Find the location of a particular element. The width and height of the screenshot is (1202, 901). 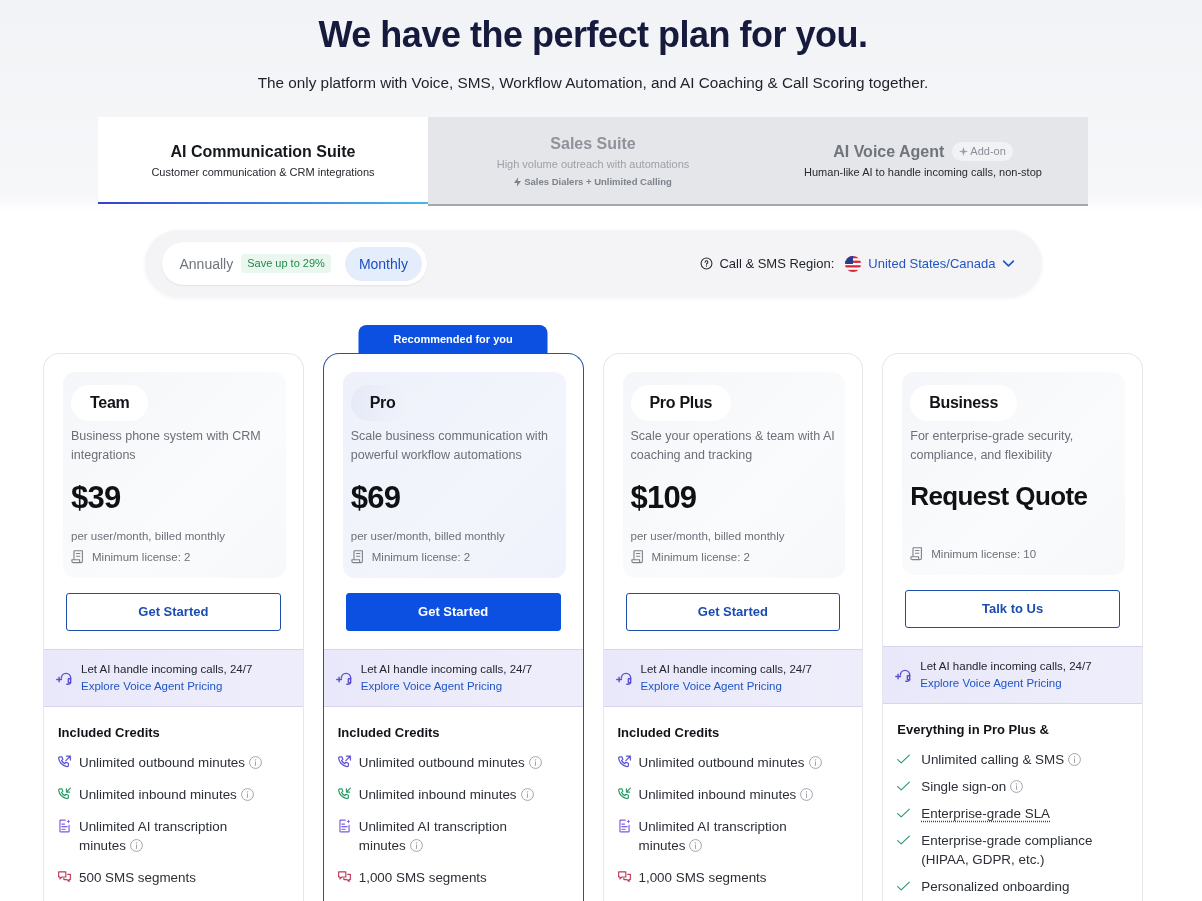

feature-text: 500 SMS segments is located at coordinates (137, 877).